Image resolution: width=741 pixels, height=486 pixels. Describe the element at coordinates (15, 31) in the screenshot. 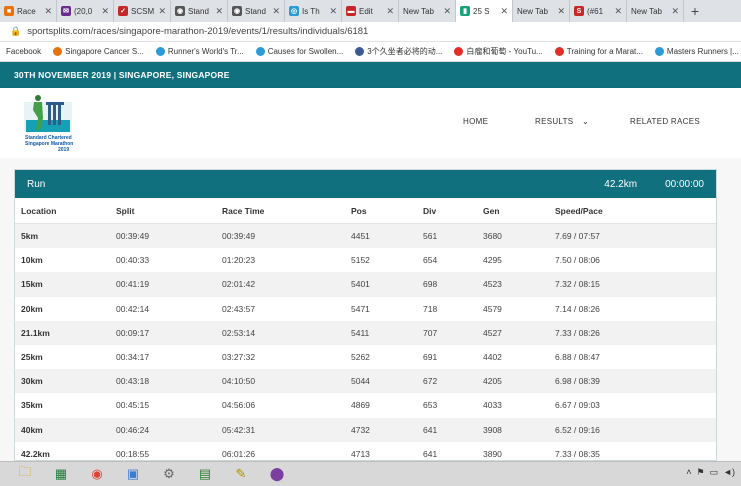

I see `lock-icon: 🔒` at that location.